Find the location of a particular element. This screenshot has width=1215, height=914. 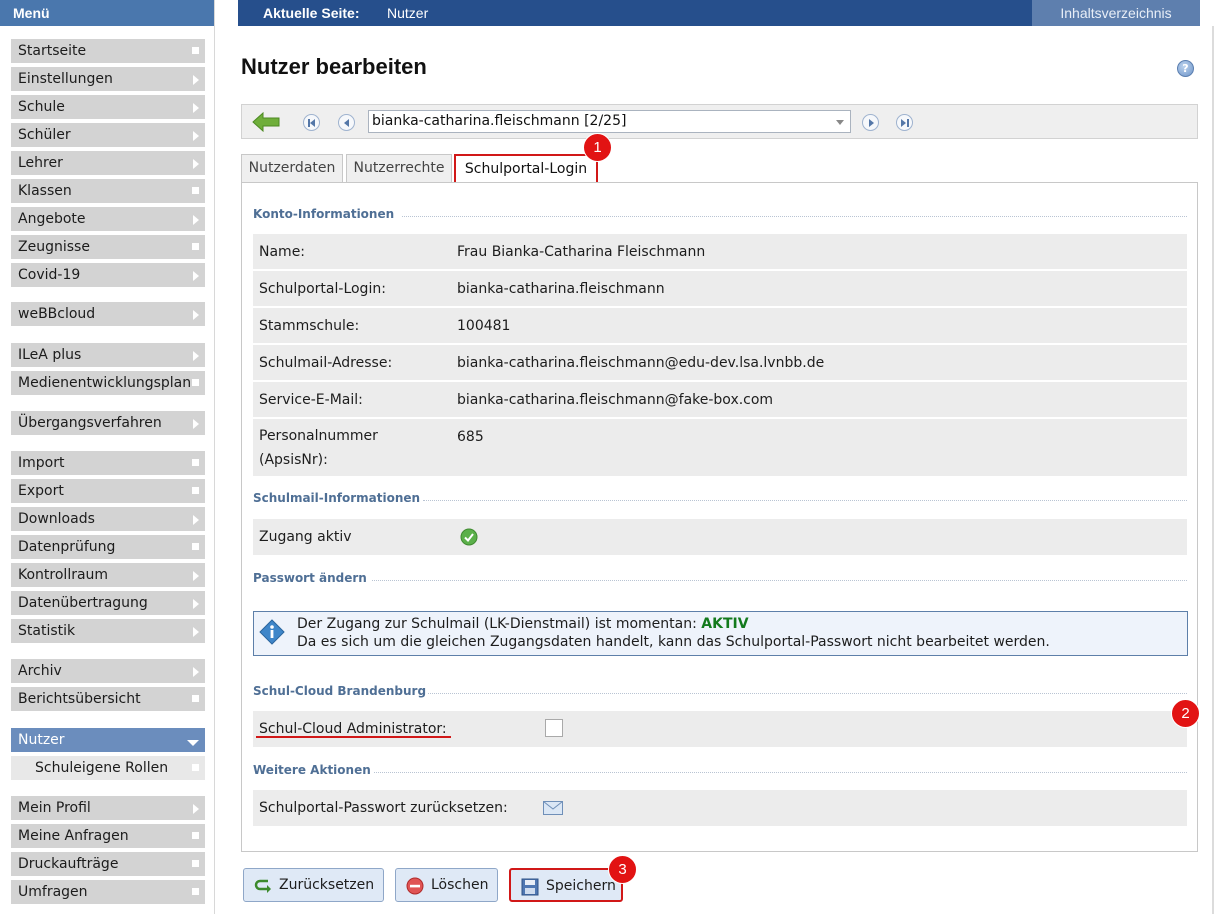

sidebar-item-meine-anfragen: Meine Anfragen is located at coordinates (108, 836).